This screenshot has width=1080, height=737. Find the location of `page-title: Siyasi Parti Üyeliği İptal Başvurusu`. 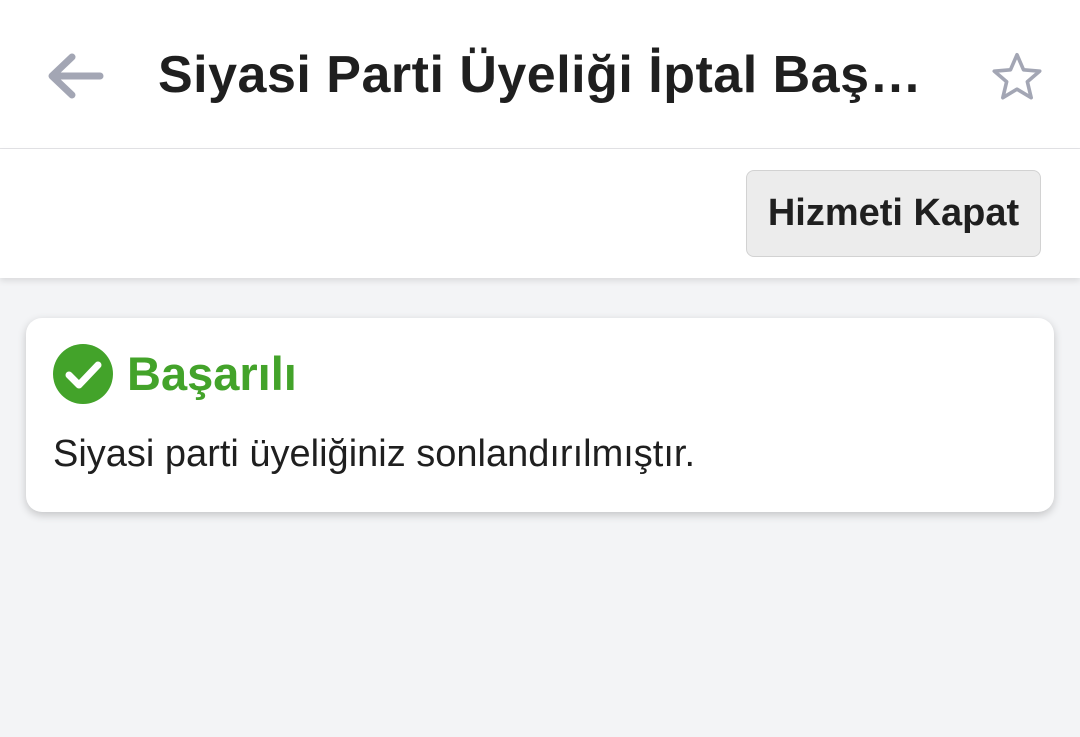

page-title: Siyasi Parti Üyeliği İptal Başvurusu is located at coordinates (543, 75).